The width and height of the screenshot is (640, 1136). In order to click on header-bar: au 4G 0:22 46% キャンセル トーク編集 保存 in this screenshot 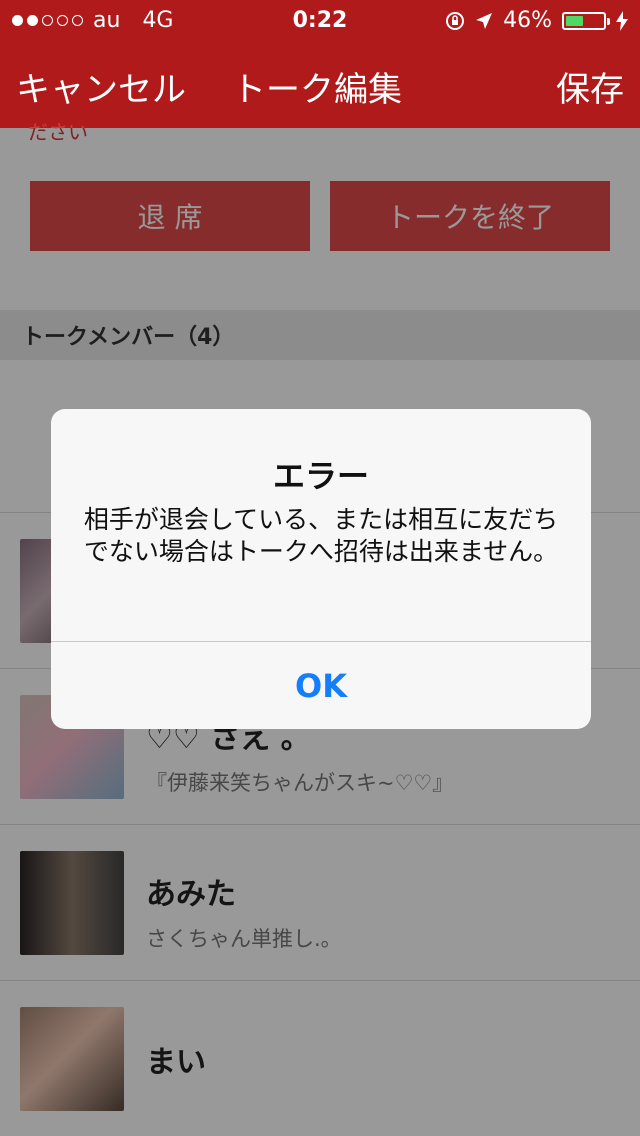, I will do `click(320, 64)`.